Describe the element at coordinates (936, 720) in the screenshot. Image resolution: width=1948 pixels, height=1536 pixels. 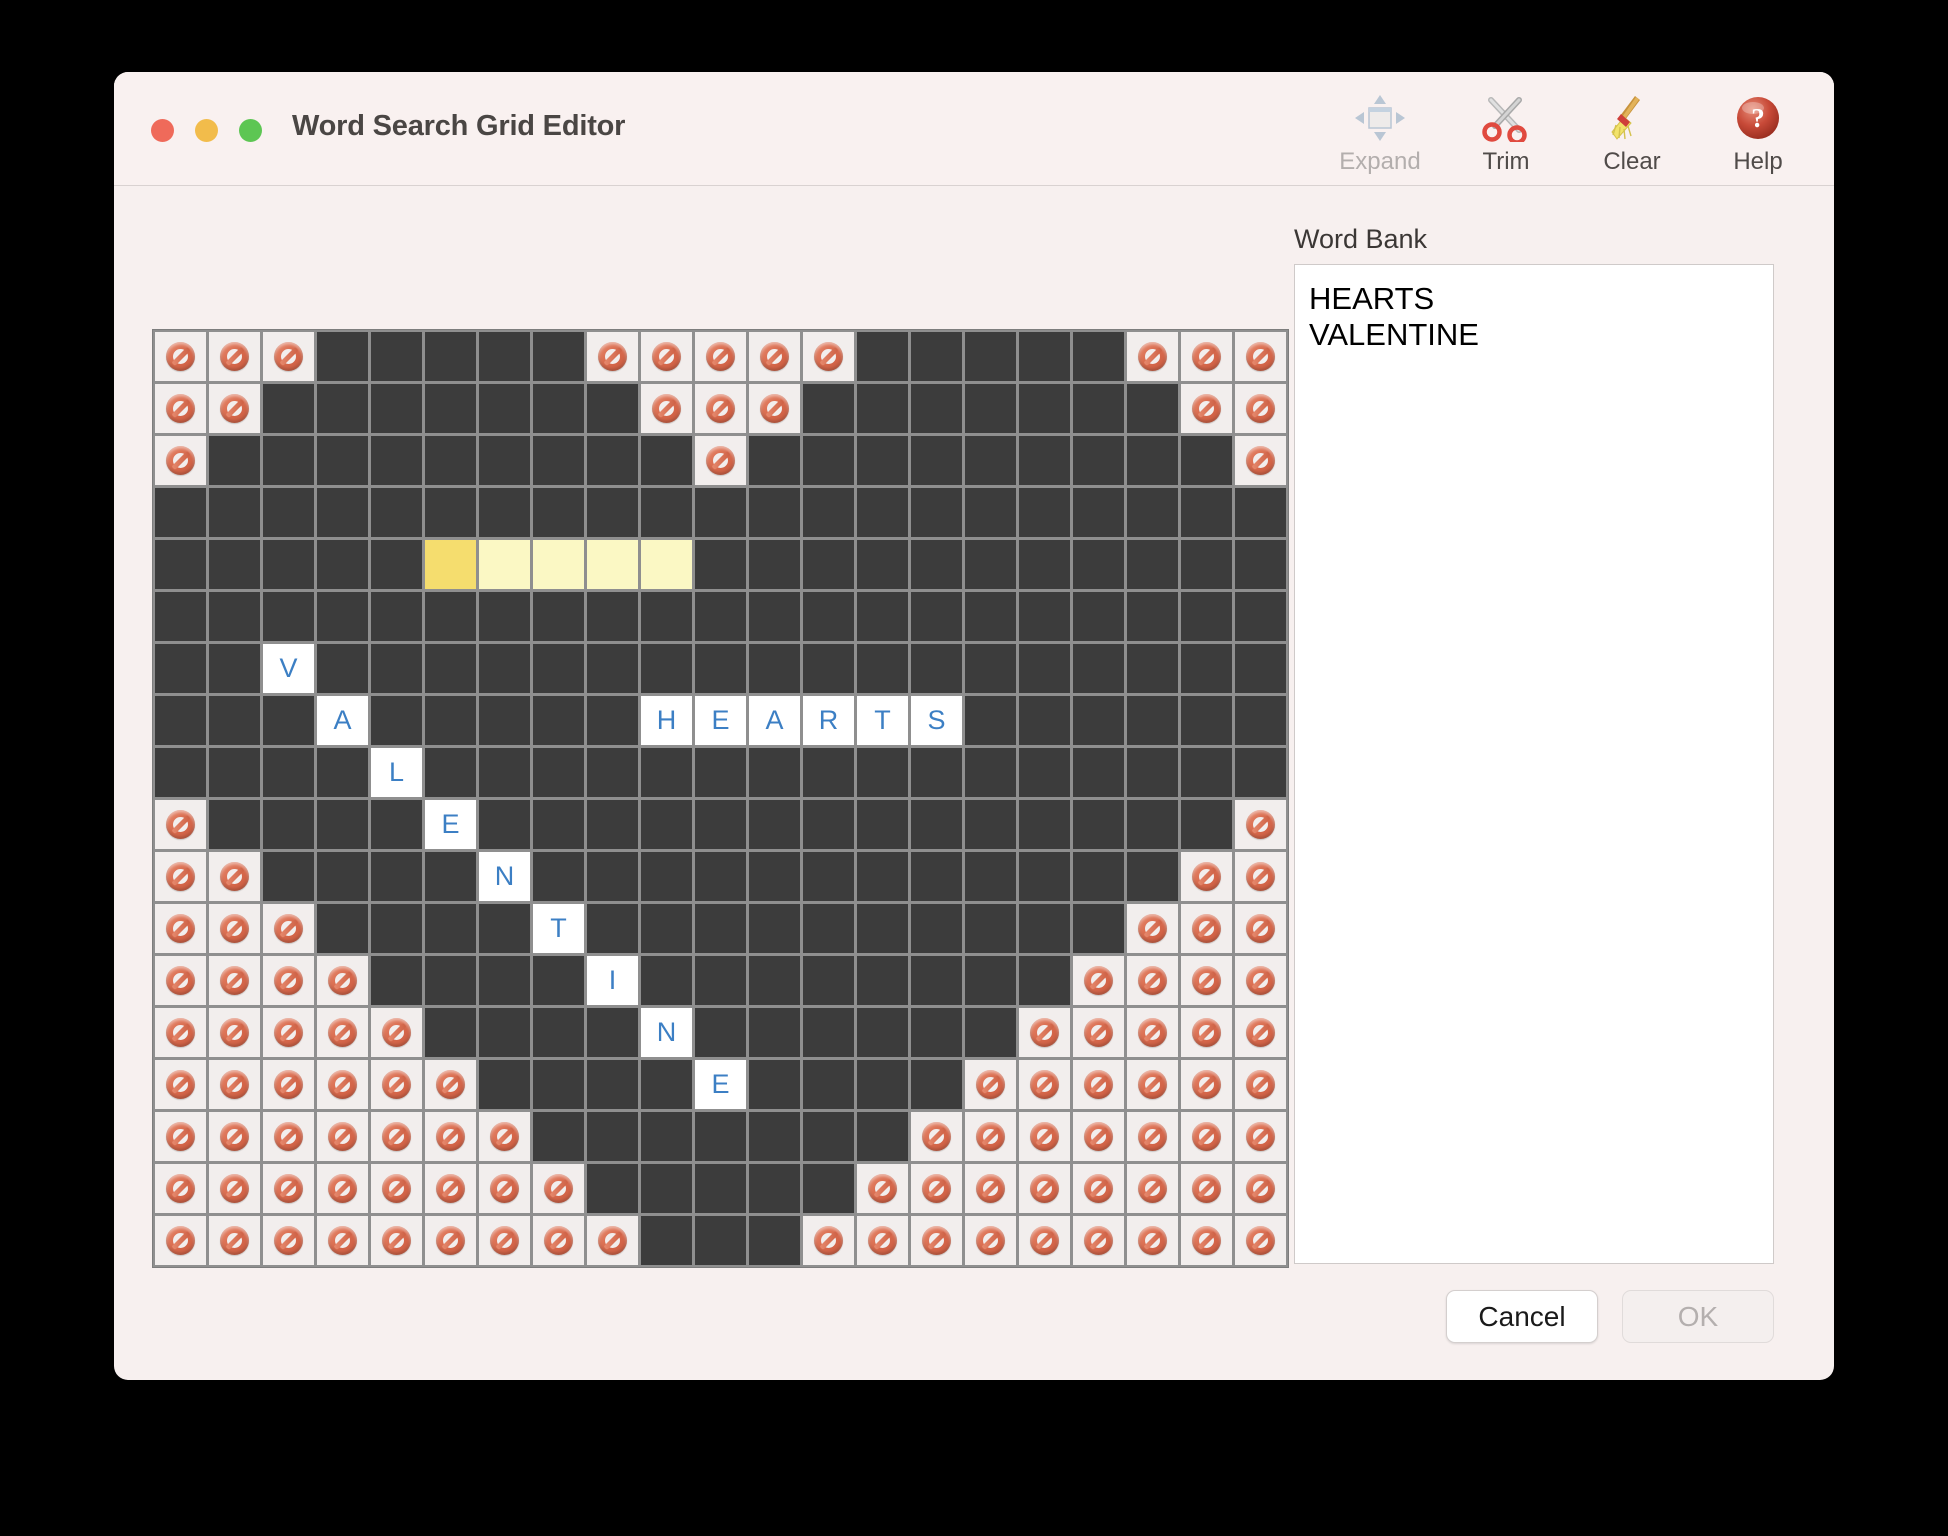
I see `grid-cell-letter: S` at that location.